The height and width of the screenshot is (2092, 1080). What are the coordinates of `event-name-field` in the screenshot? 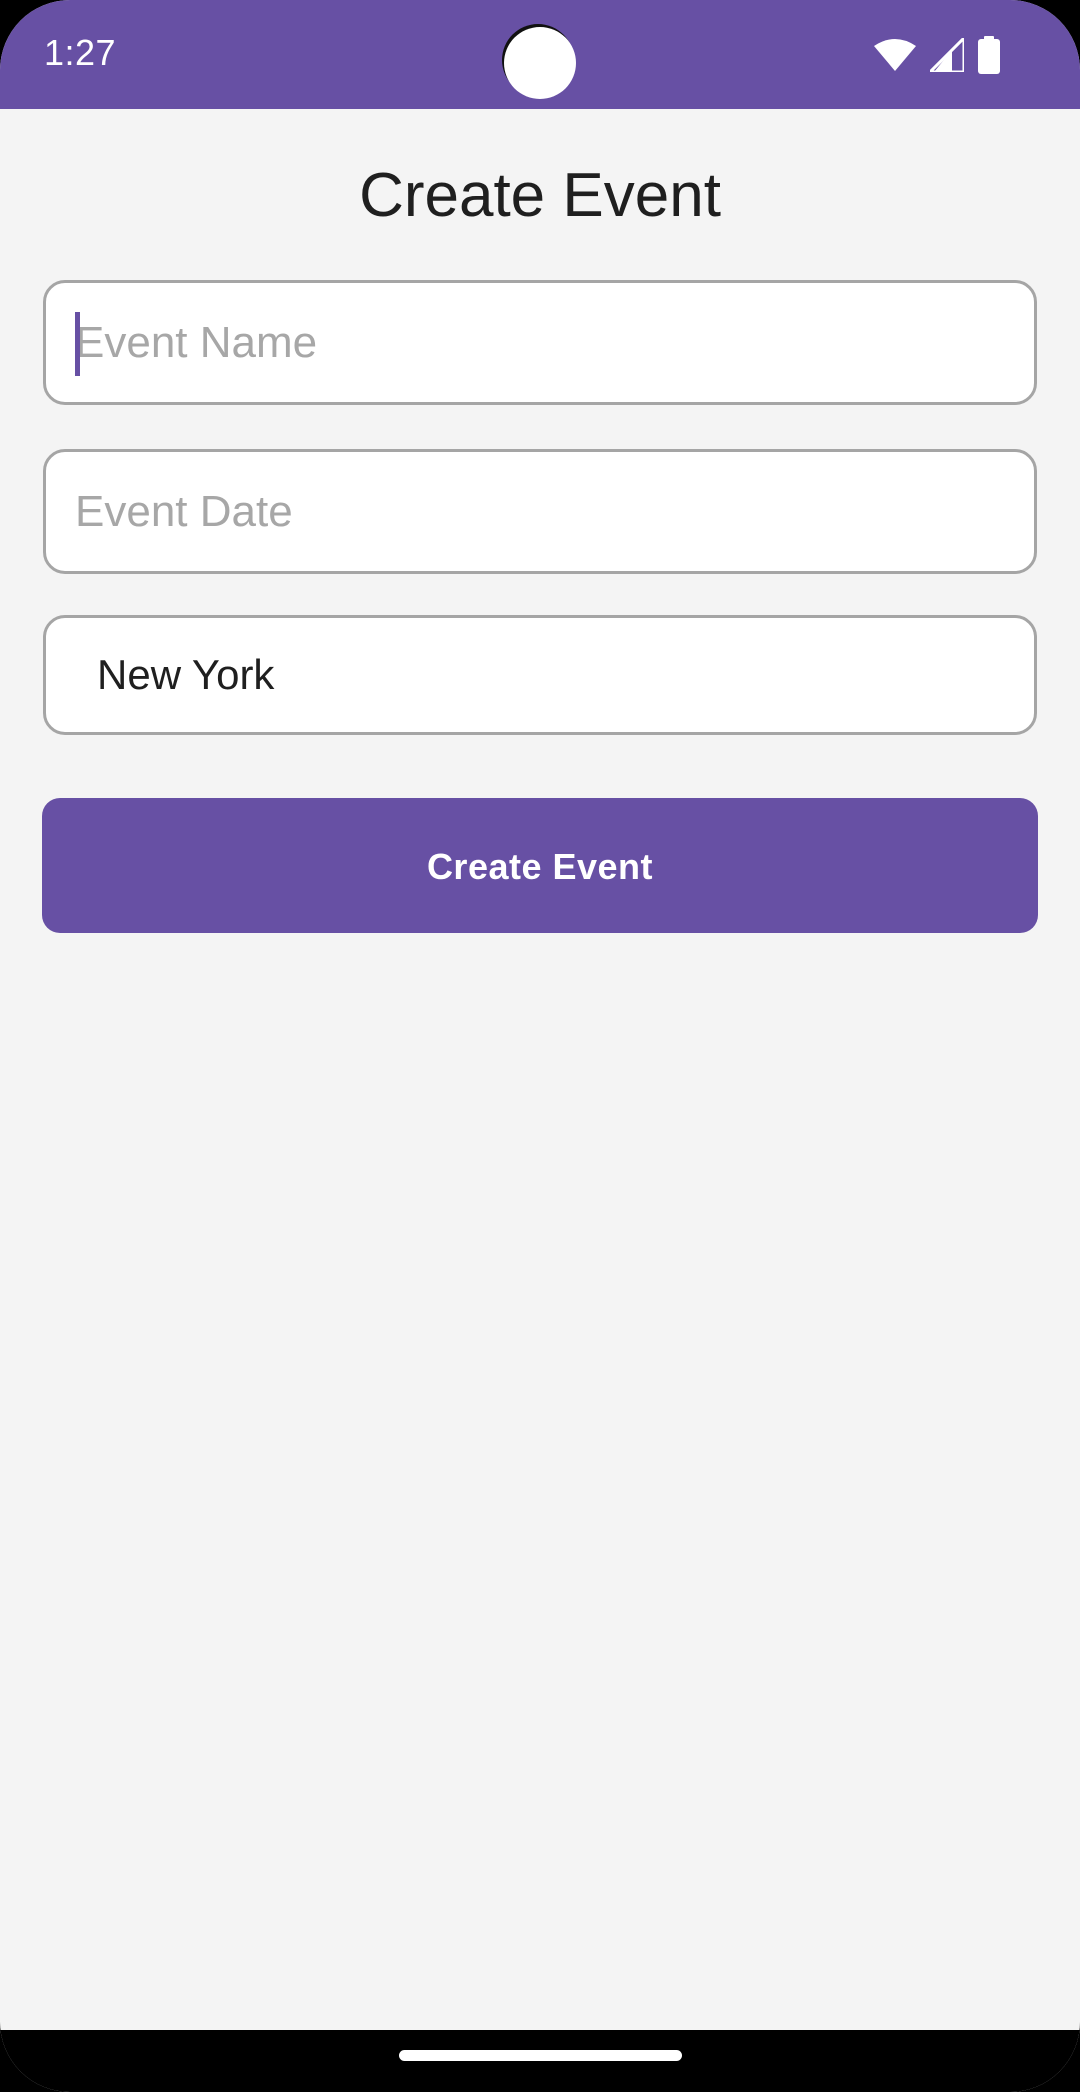 It's located at (540, 342).